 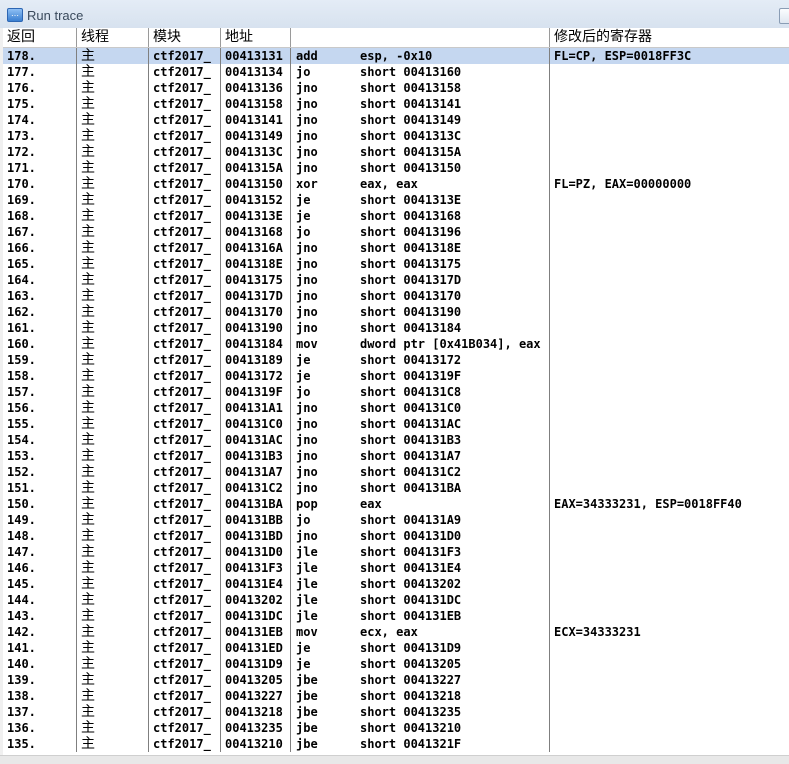 What do you see at coordinates (396, 312) in the screenshot?
I see `trace-row: 162. 主 ctf2017_ 00413170 jno short 00413190` at bounding box center [396, 312].